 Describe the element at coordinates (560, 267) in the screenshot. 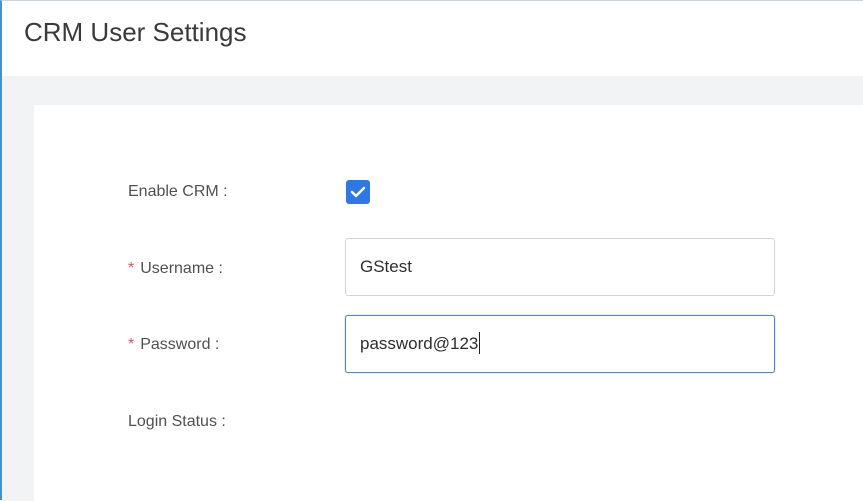

I see `username-input: GStest` at that location.